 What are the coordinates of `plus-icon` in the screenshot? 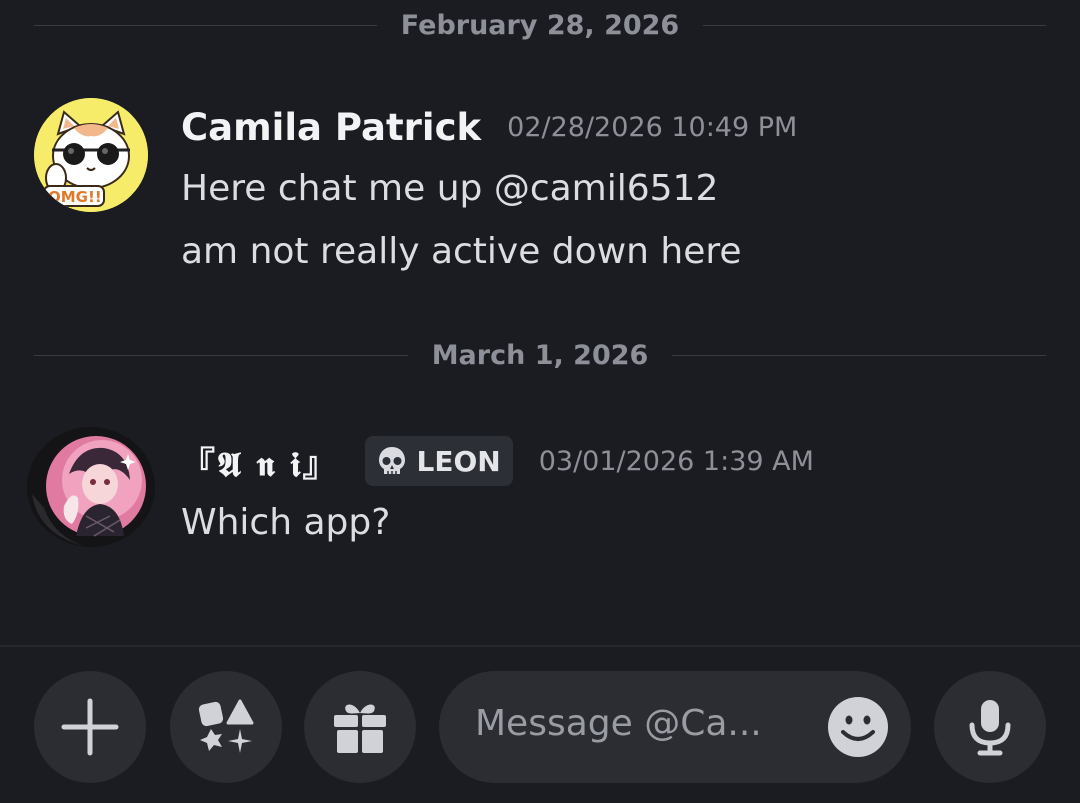 It's located at (90, 727).